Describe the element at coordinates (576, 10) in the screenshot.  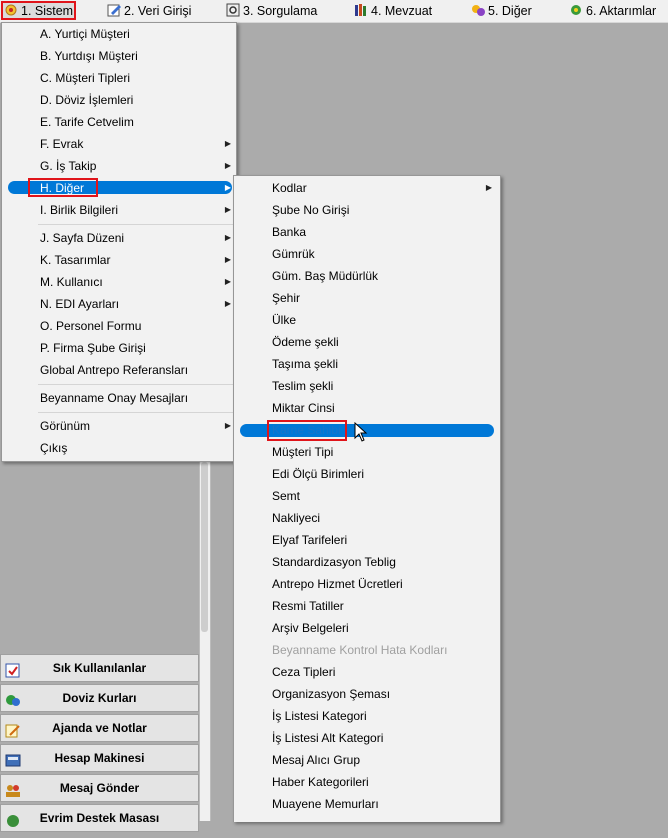
I see `transfer-icon` at that location.